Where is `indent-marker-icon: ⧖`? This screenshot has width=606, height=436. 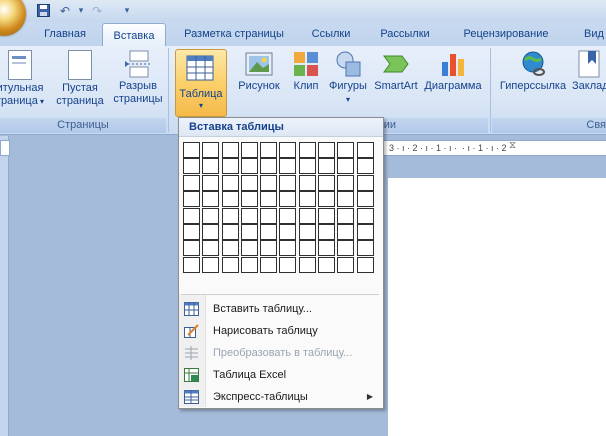
indent-marker-icon: ⧖ is located at coordinates (512, 145).